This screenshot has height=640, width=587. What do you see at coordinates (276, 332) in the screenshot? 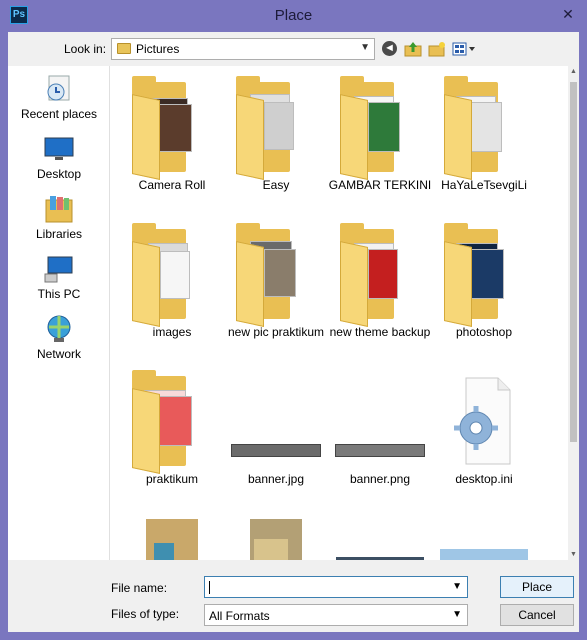
I see `file-label: new pic praktikum` at bounding box center [276, 332].